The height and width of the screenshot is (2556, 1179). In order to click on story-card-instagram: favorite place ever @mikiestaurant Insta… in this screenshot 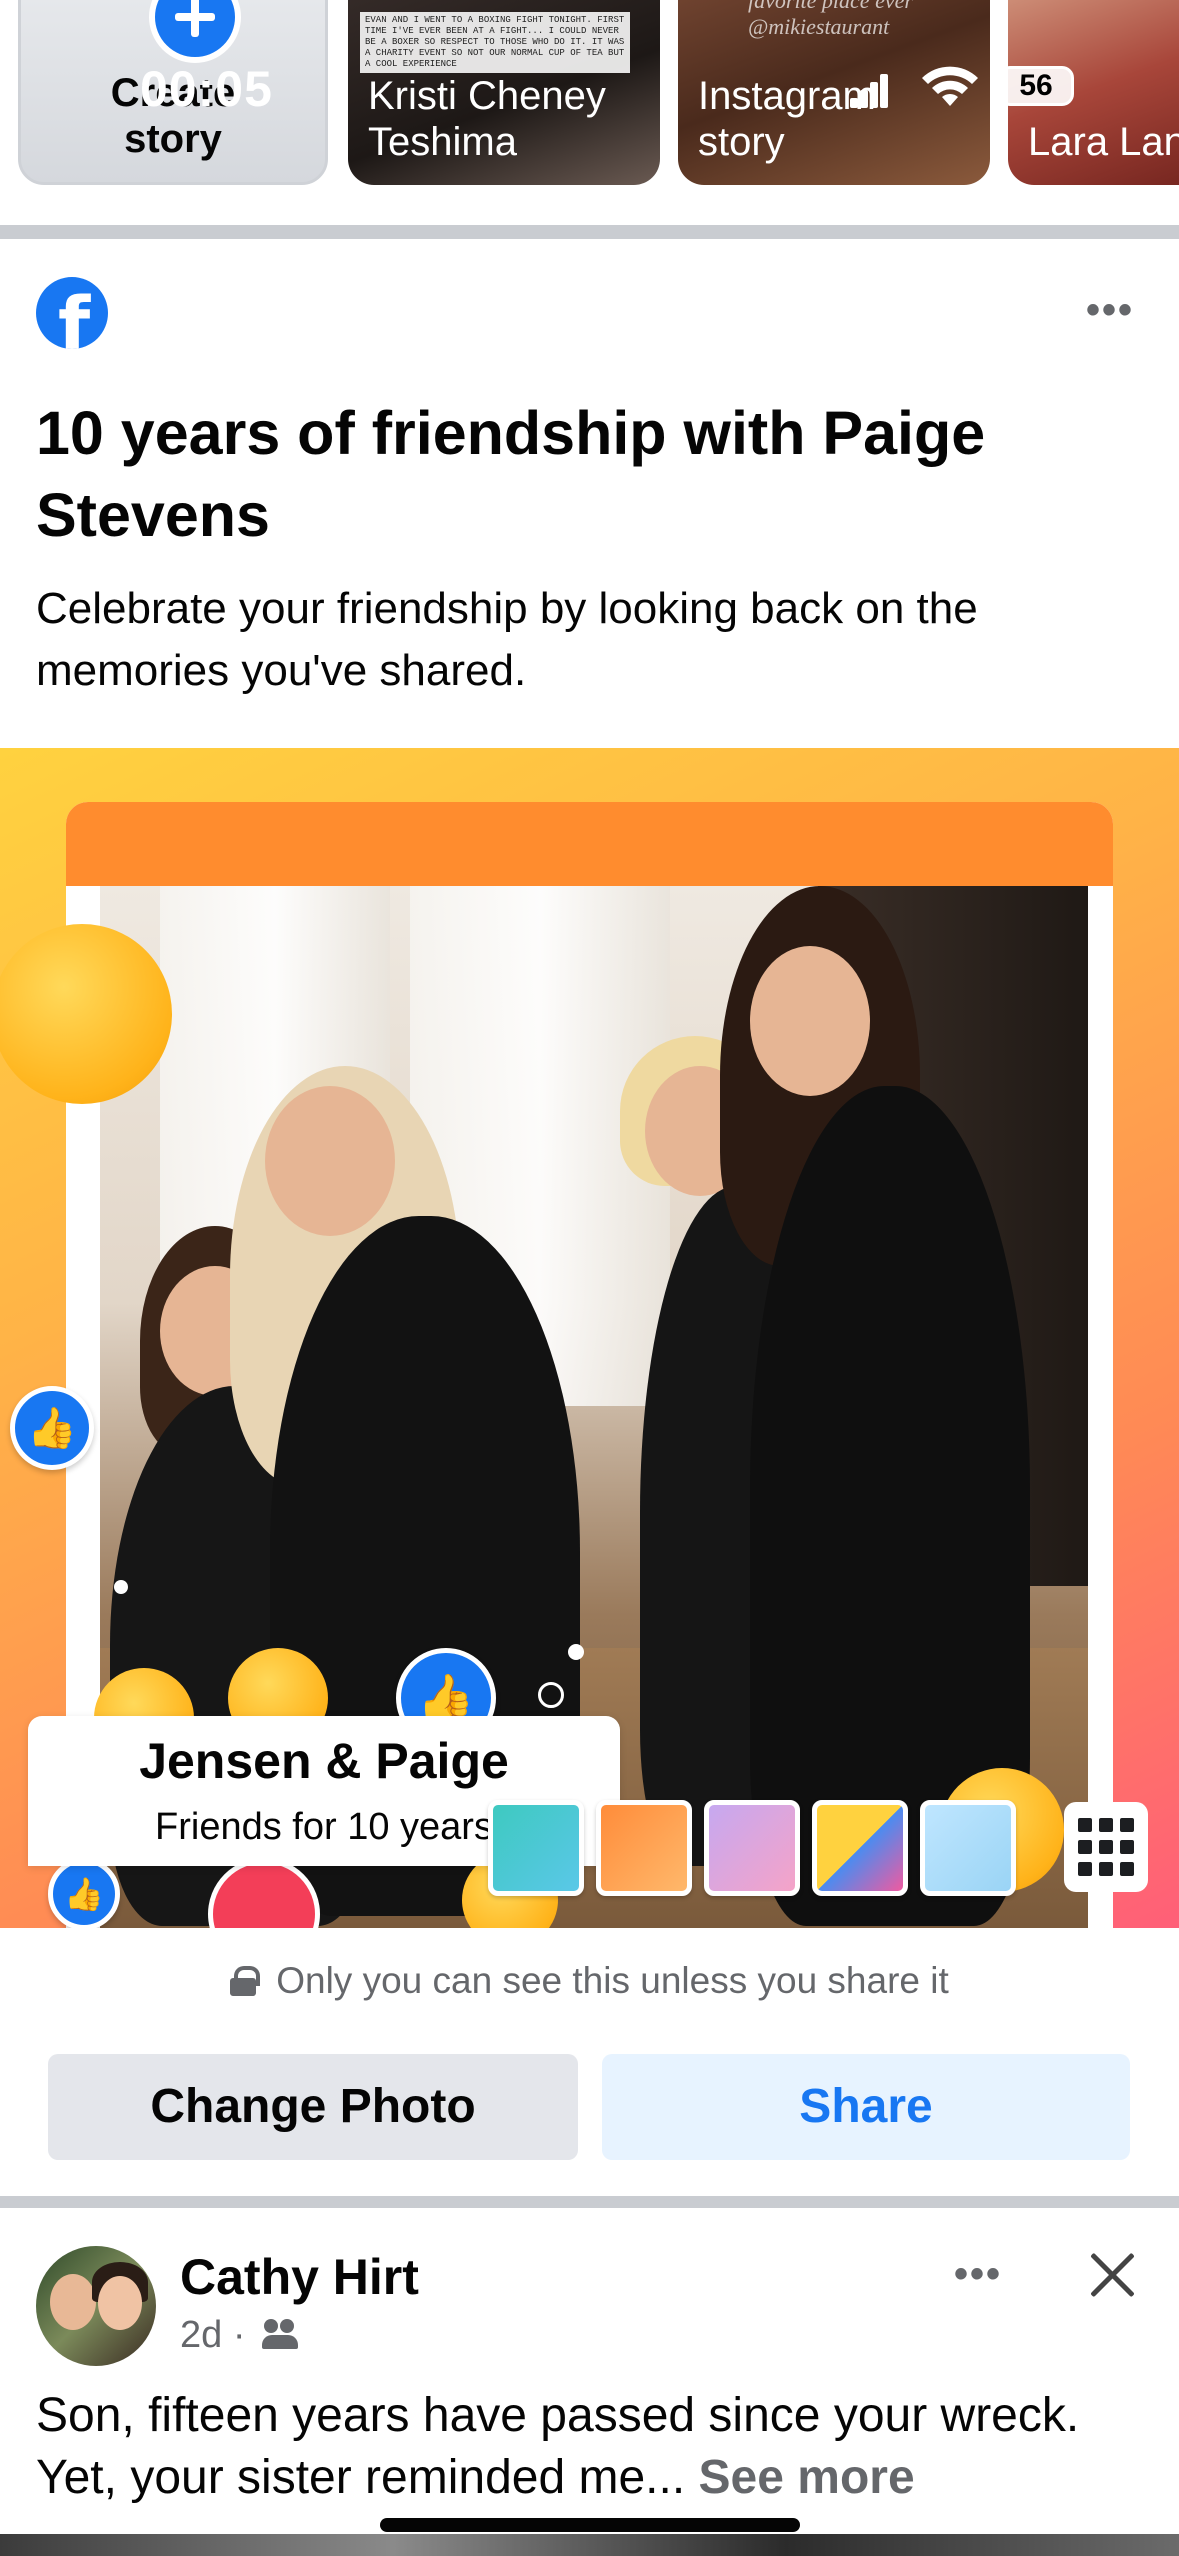, I will do `click(834, 92)`.